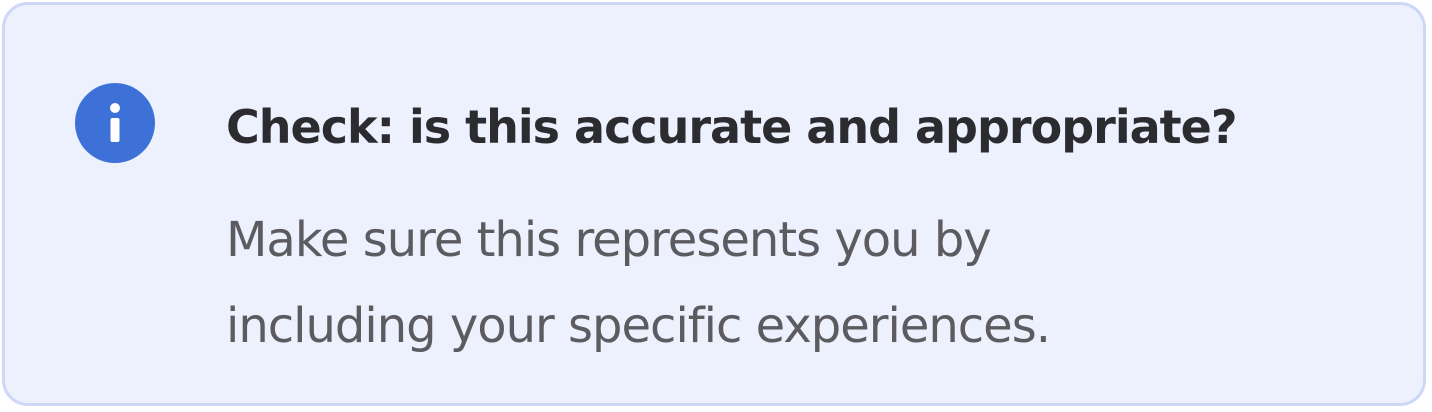 Image resolution: width=1432 pixels, height=412 pixels. Describe the element at coordinates (115, 123) in the screenshot. I see `info-icon` at that location.